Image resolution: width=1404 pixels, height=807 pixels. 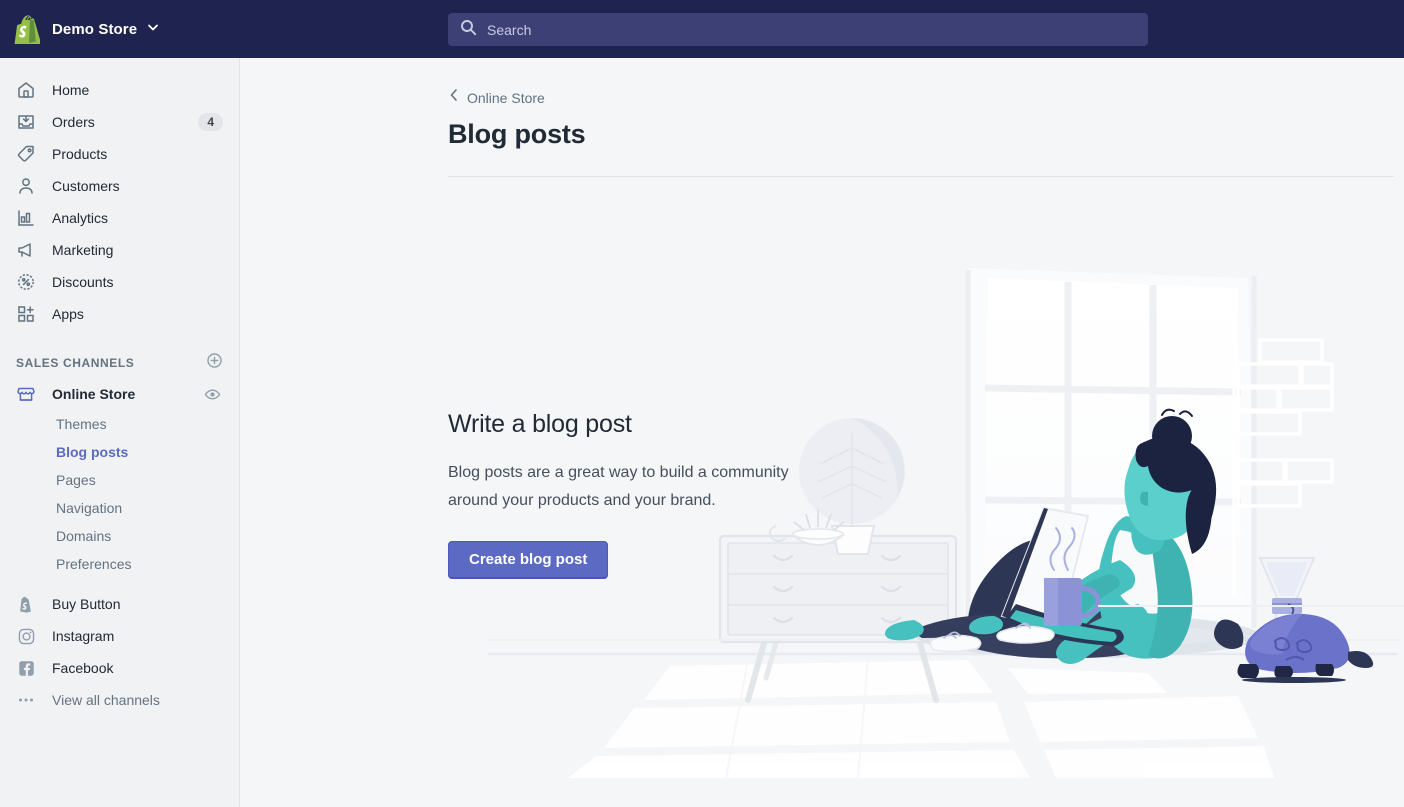 I want to click on instagram-icon, so click(x=26, y=636).